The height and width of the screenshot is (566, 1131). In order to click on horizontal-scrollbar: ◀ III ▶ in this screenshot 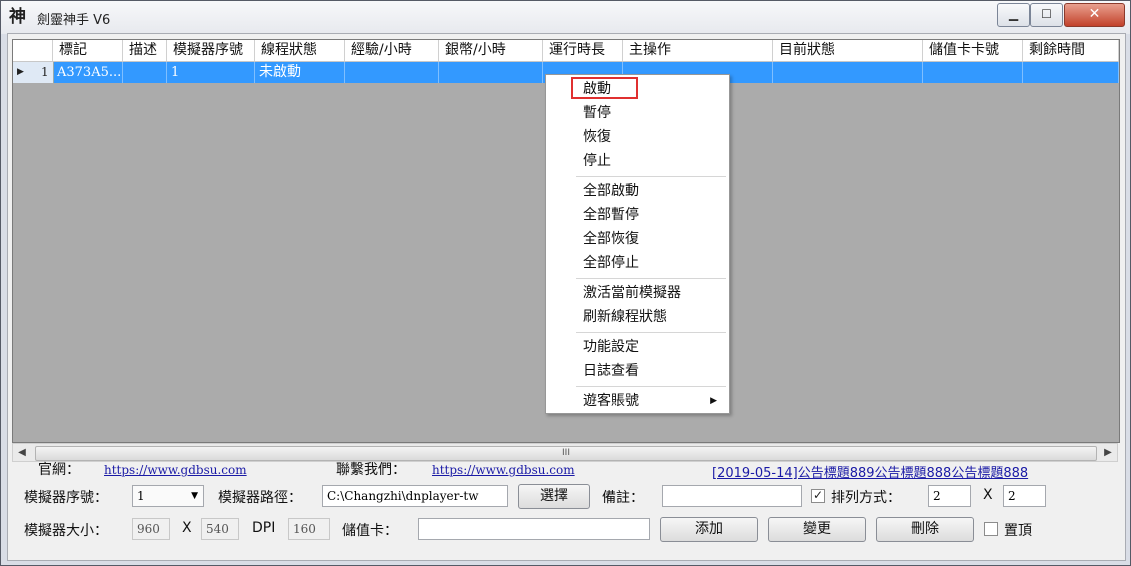, I will do `click(565, 452)`.